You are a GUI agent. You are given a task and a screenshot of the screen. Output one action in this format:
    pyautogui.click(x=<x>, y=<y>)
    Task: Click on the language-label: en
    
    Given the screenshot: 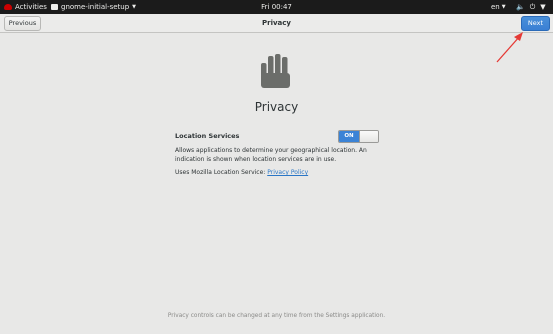 What is the action you would take?
    pyautogui.click(x=495, y=7)
    